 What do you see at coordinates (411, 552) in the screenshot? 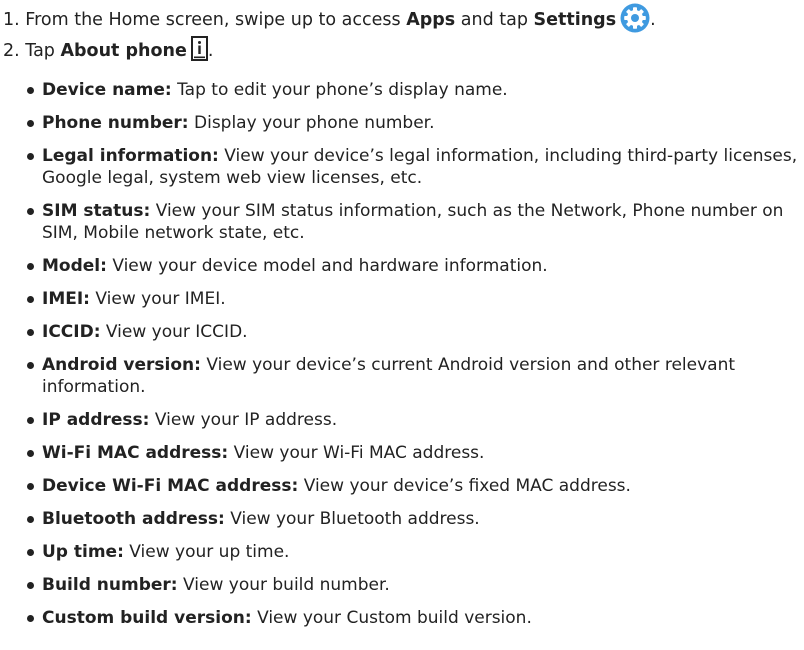
I see `list-item: Up time: View your up time.` at bounding box center [411, 552].